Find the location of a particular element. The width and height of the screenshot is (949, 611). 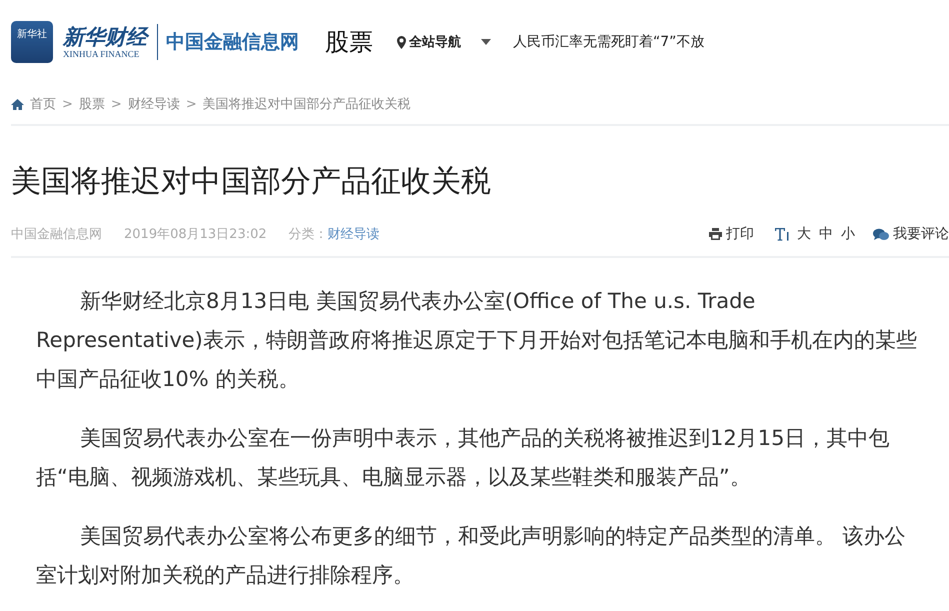

brand-subtitle: XINHUA FINANCE is located at coordinates (101, 53).